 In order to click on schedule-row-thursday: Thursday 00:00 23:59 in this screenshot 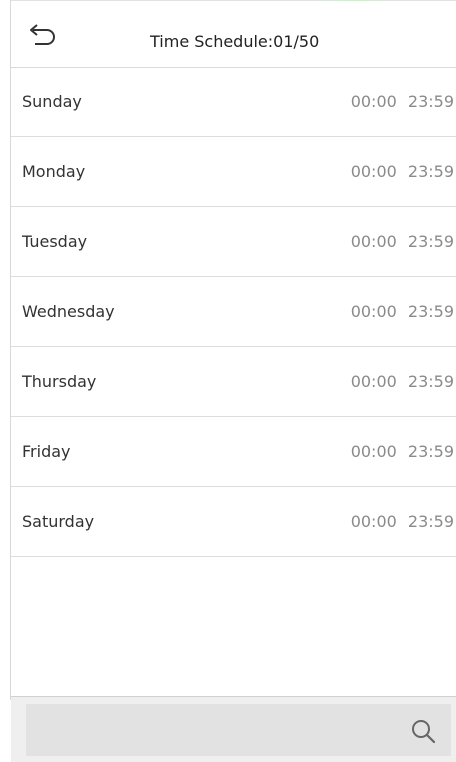, I will do `click(233, 382)`.